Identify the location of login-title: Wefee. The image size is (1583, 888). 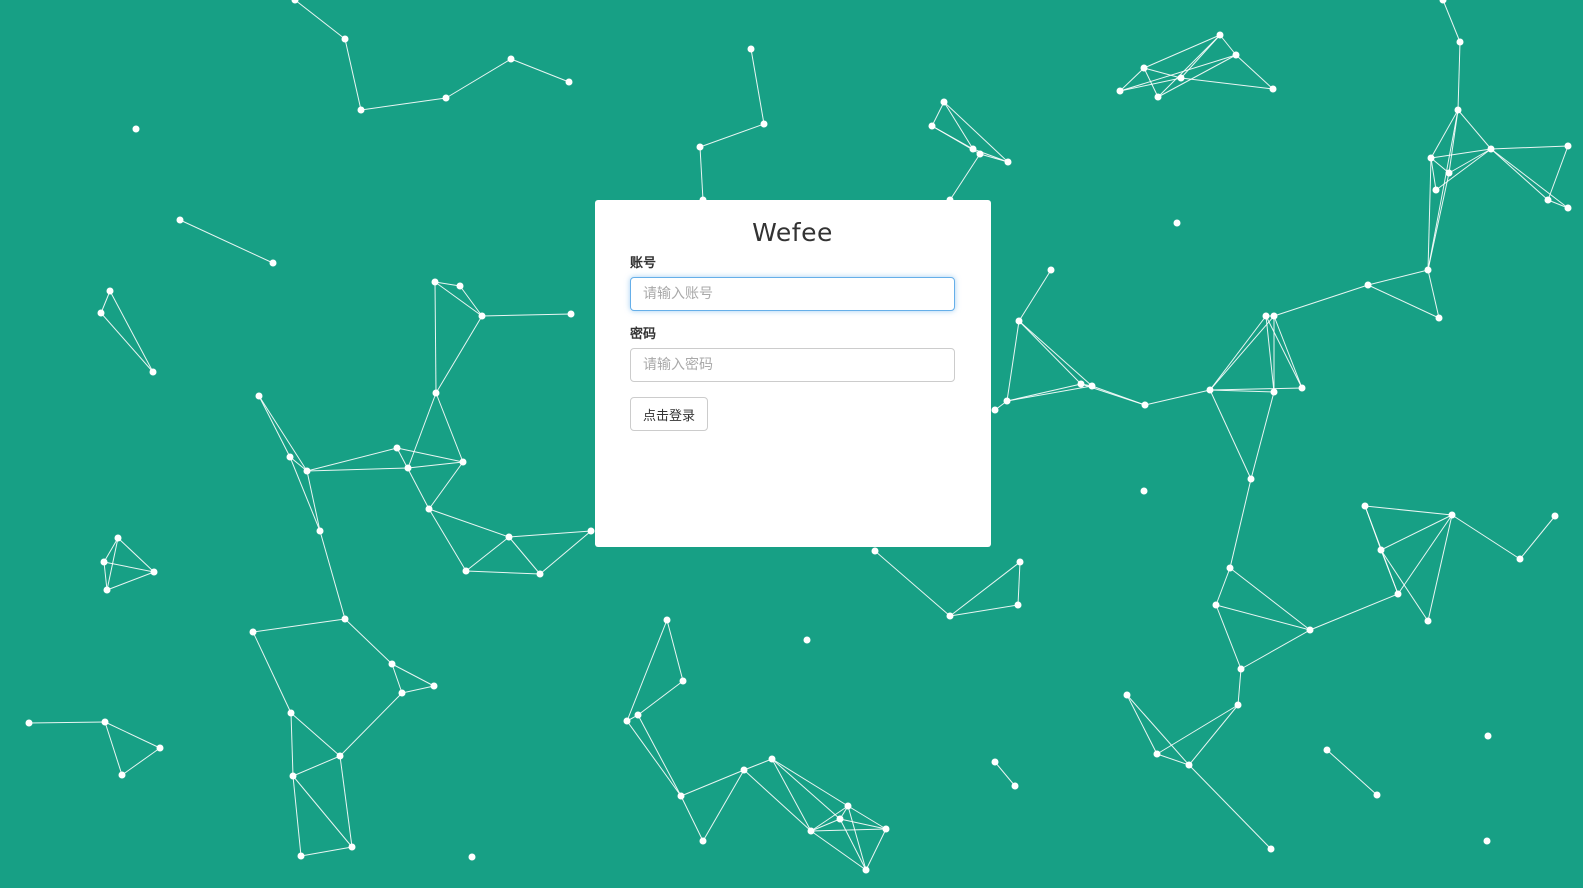
(792, 232).